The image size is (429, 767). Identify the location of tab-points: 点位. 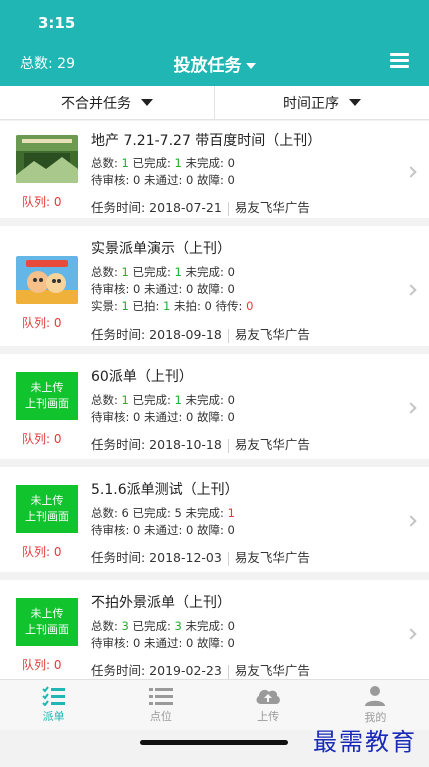
(160, 705).